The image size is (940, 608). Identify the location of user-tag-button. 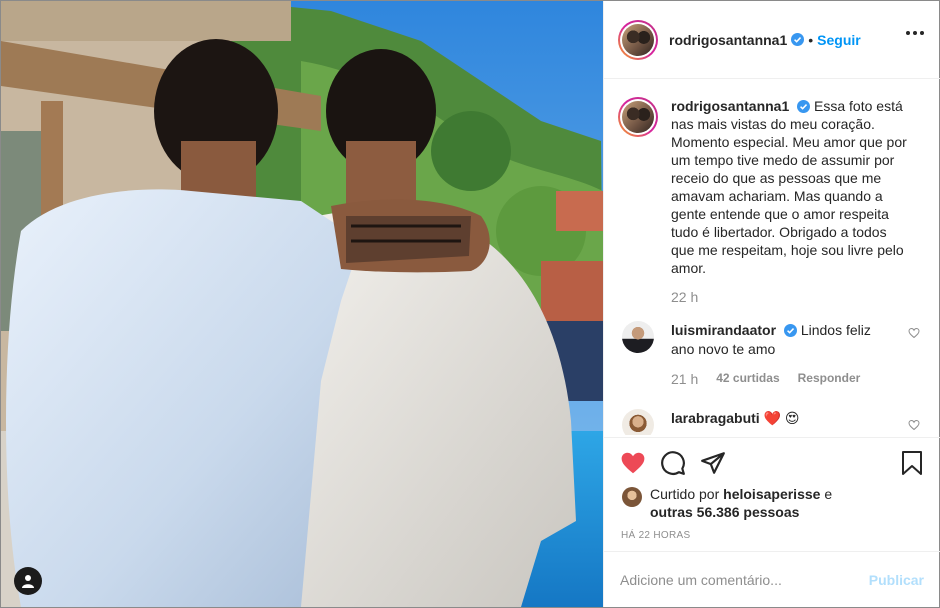
(28, 581).